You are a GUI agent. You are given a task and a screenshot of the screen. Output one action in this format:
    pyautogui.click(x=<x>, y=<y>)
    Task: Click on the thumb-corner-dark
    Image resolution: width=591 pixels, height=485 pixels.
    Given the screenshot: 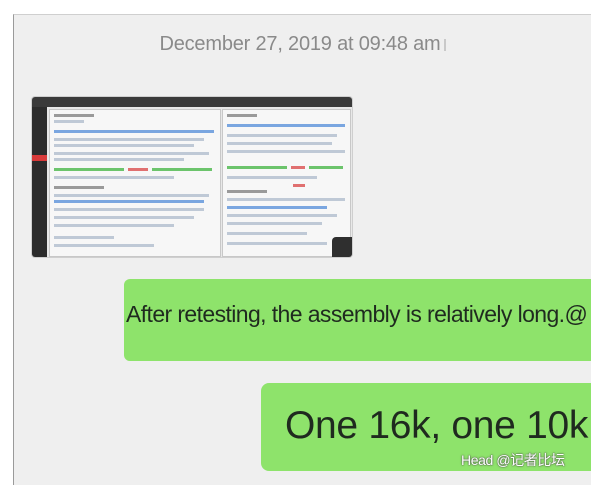 What is the action you would take?
    pyautogui.click(x=342, y=247)
    